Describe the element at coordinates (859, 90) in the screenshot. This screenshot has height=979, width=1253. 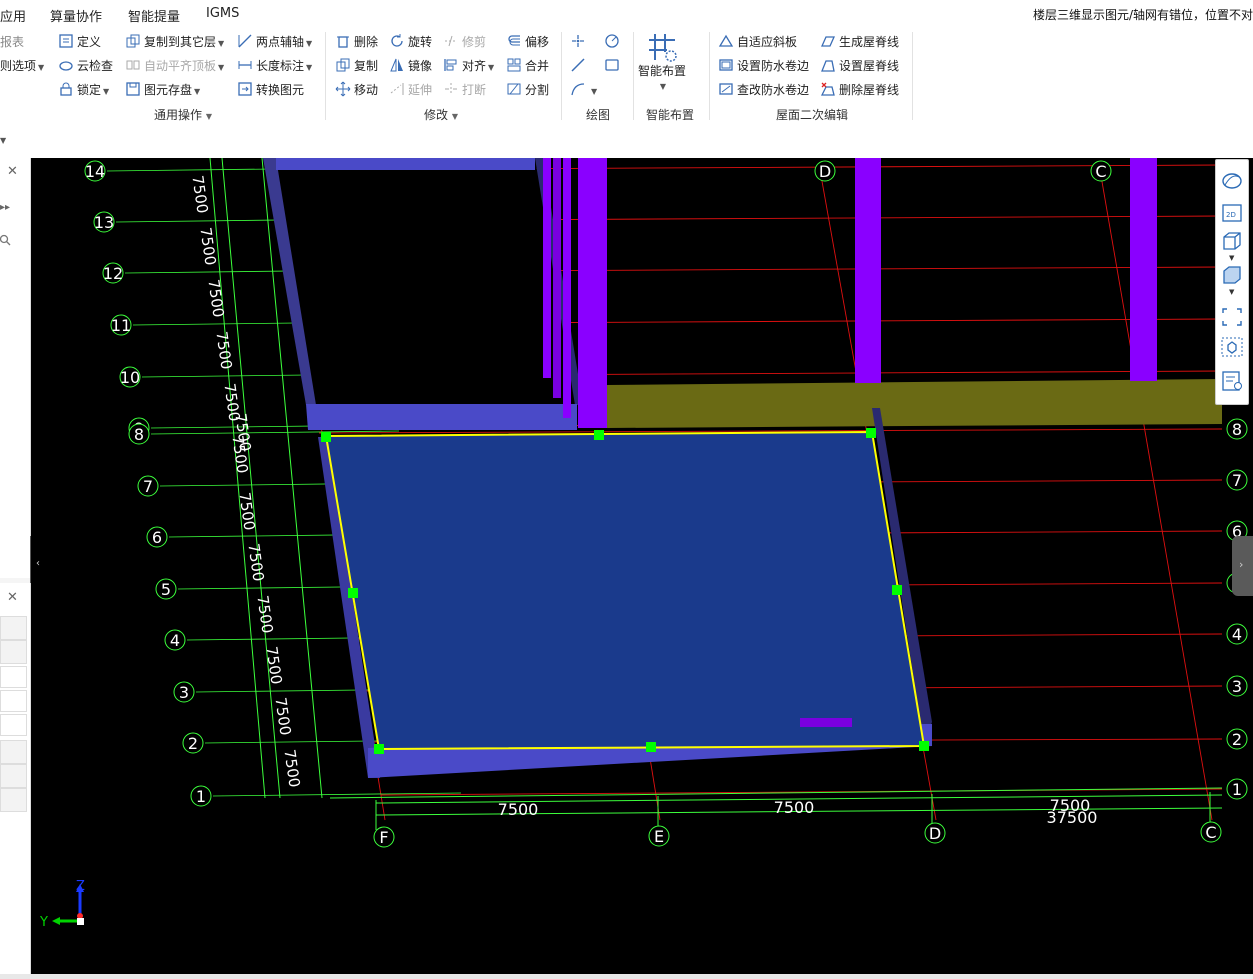
I see `delete-ridge-button: 删除屋脊线` at that location.